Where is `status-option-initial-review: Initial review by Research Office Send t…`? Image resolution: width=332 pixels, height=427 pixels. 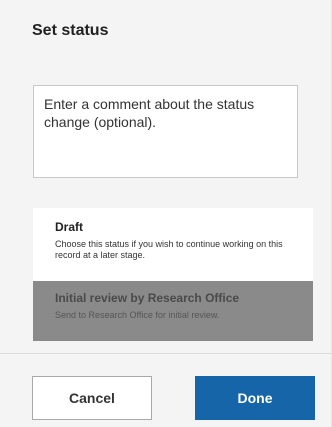 status-option-initial-review: Initial review by Research Office Send t… is located at coordinates (173, 311).